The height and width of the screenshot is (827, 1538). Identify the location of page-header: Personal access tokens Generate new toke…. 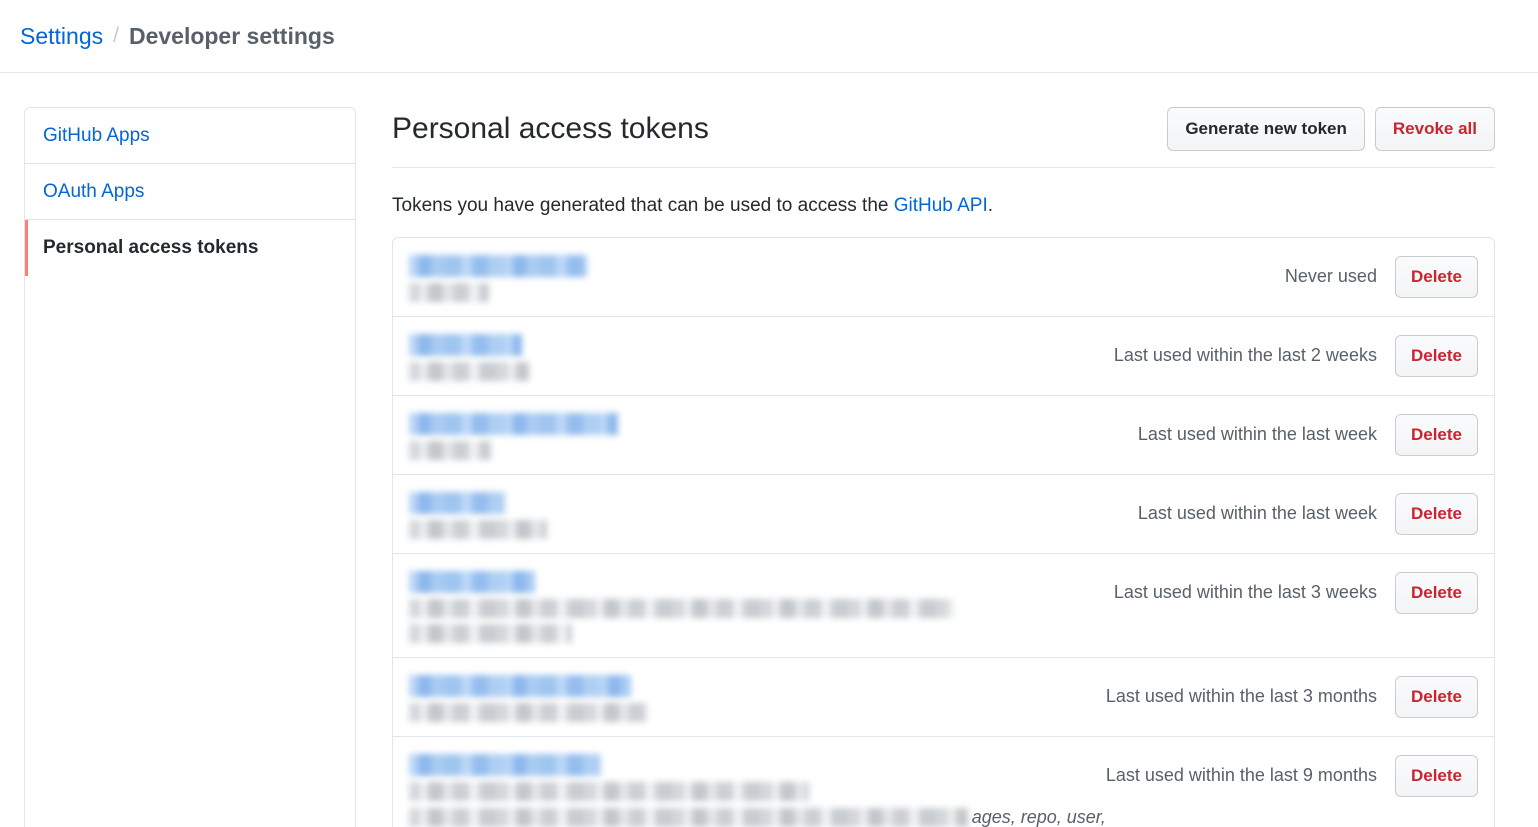
(943, 137).